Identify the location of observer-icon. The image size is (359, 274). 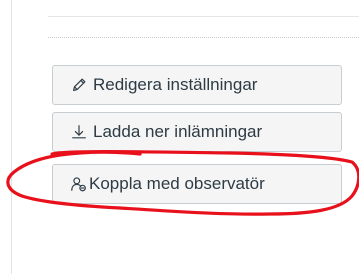
(79, 184).